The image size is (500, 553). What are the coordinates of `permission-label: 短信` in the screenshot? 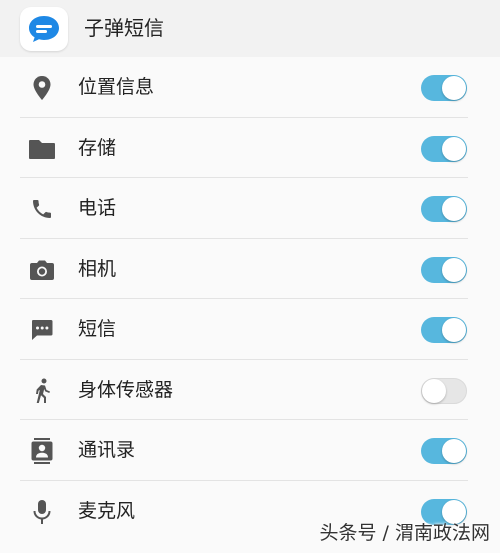 It's located at (97, 329).